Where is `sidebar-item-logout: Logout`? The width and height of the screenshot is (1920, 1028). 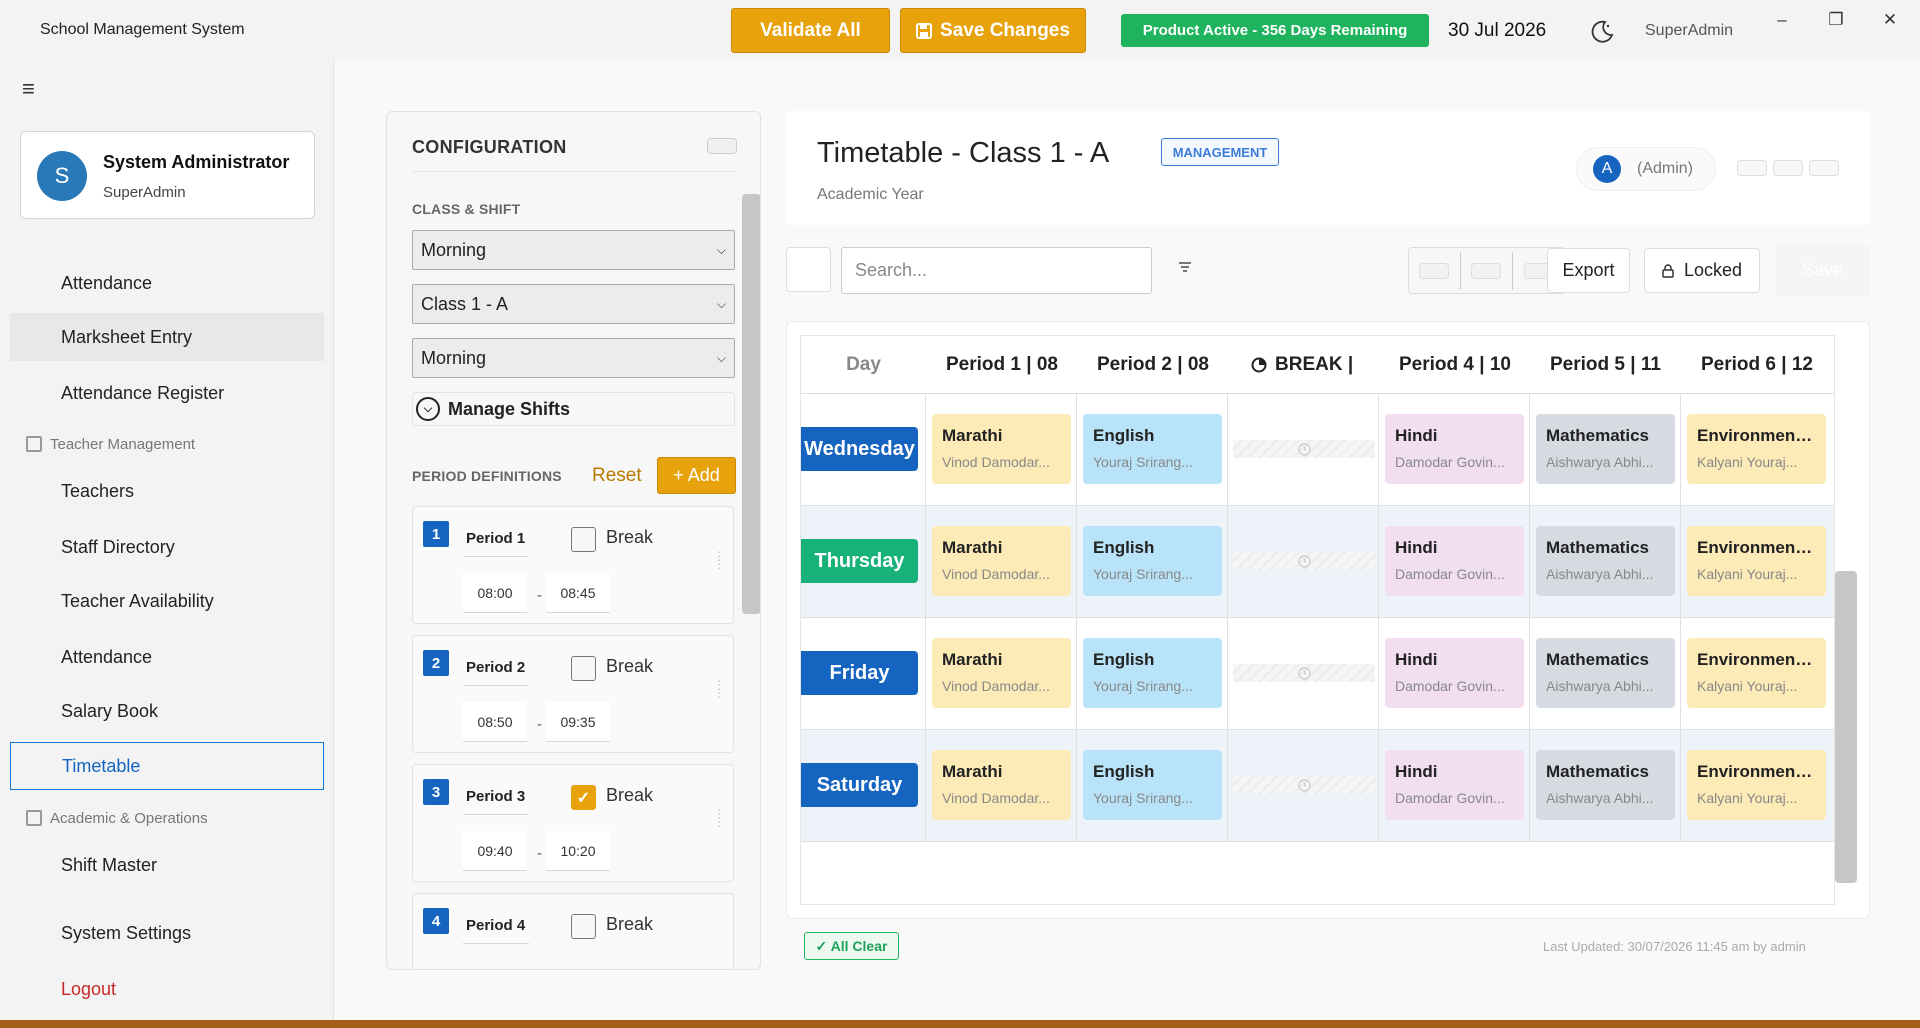
sidebar-item-logout: Logout is located at coordinates (167, 989).